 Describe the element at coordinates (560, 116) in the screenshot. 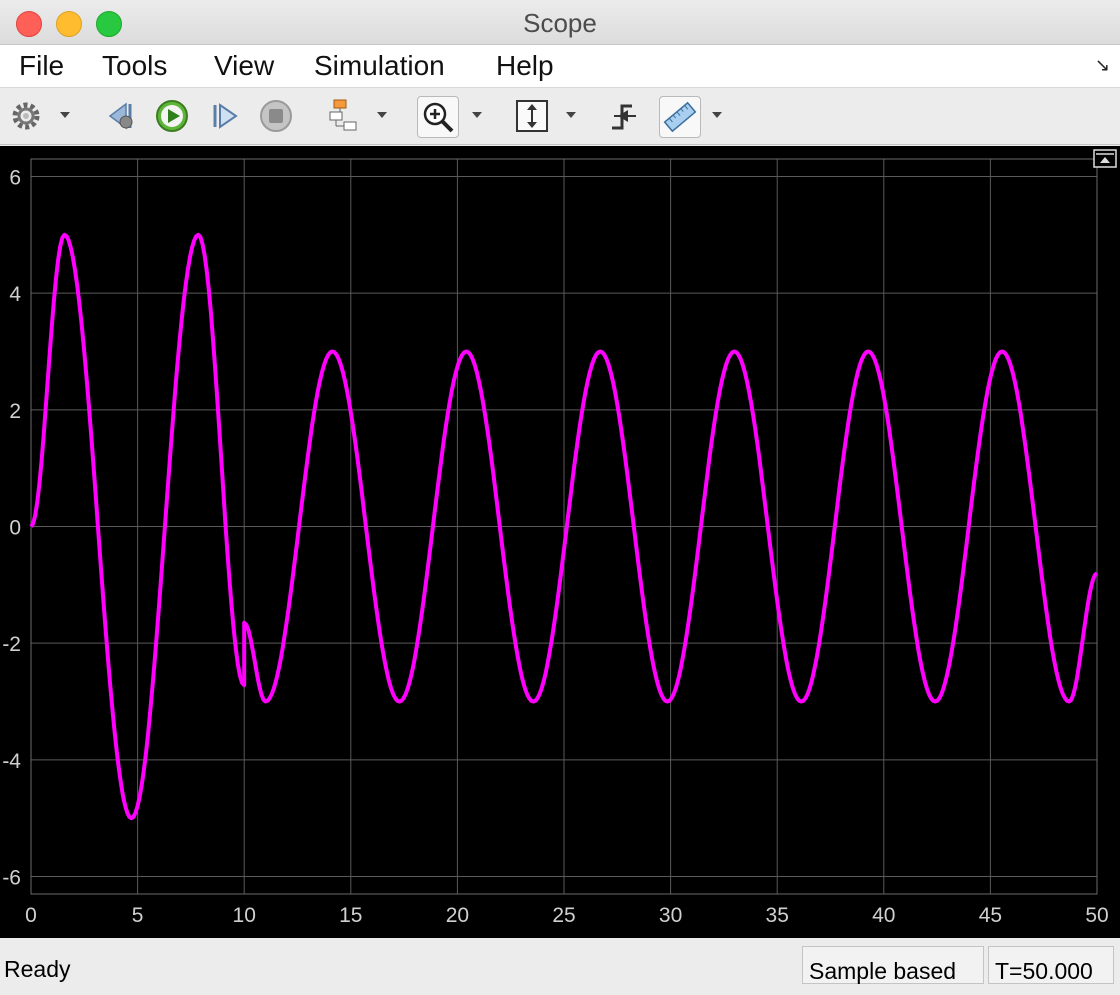

I see `toolbar` at that location.